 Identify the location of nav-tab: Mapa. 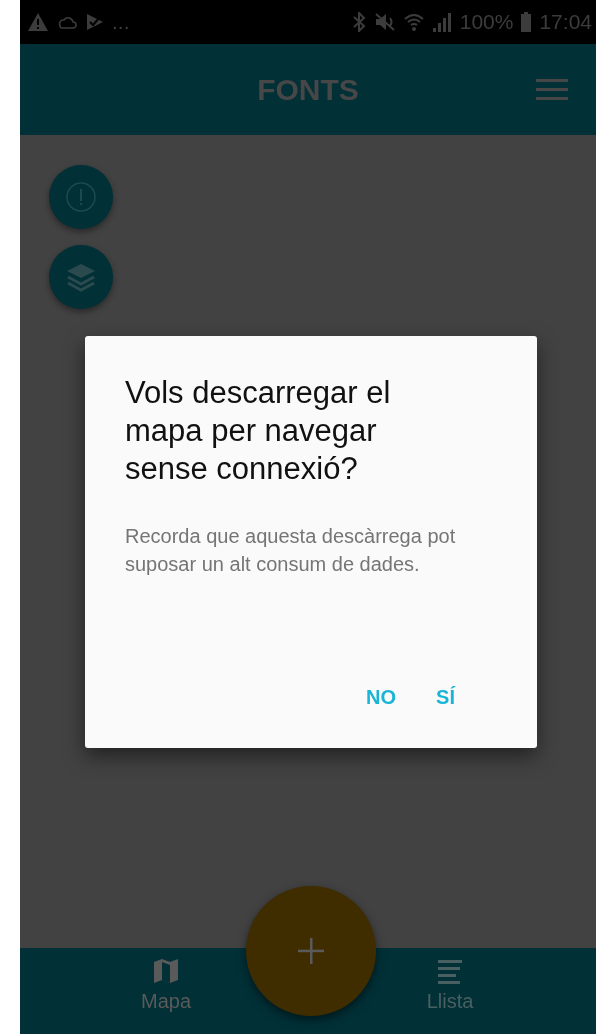
(166, 991).